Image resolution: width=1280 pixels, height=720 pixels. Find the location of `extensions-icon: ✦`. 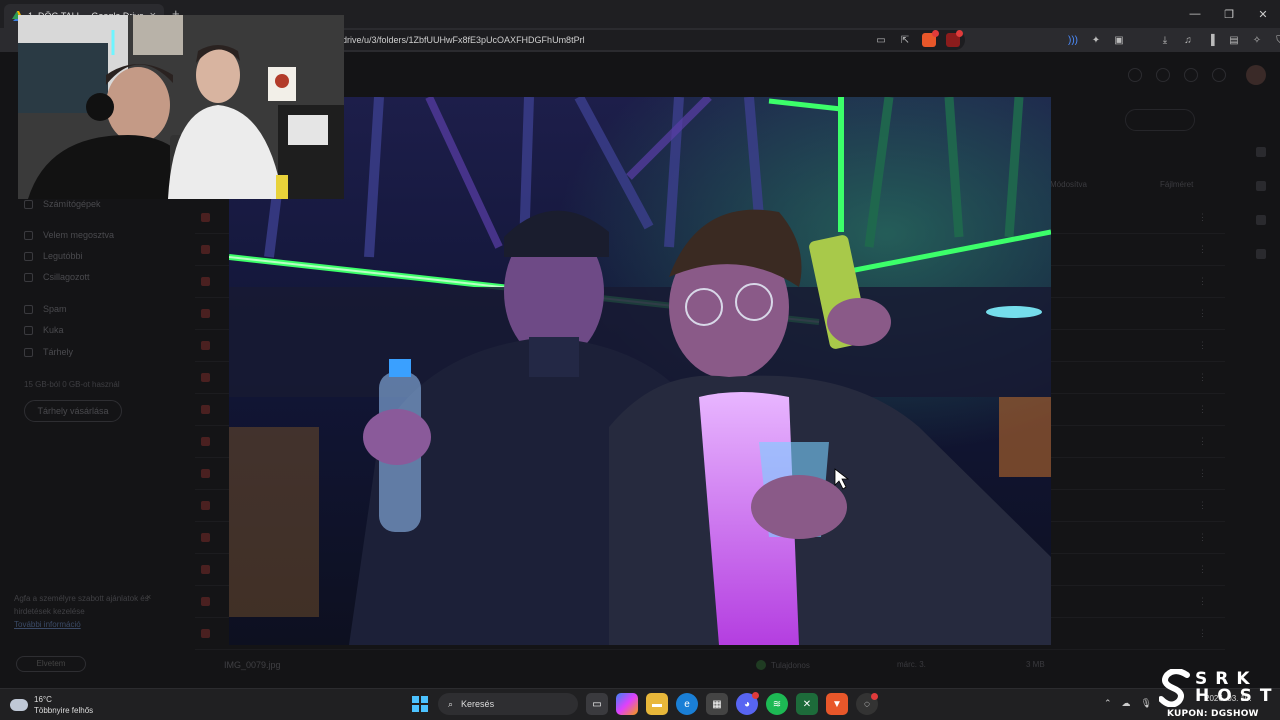

extensions-icon: ✦ is located at coordinates (1096, 40).